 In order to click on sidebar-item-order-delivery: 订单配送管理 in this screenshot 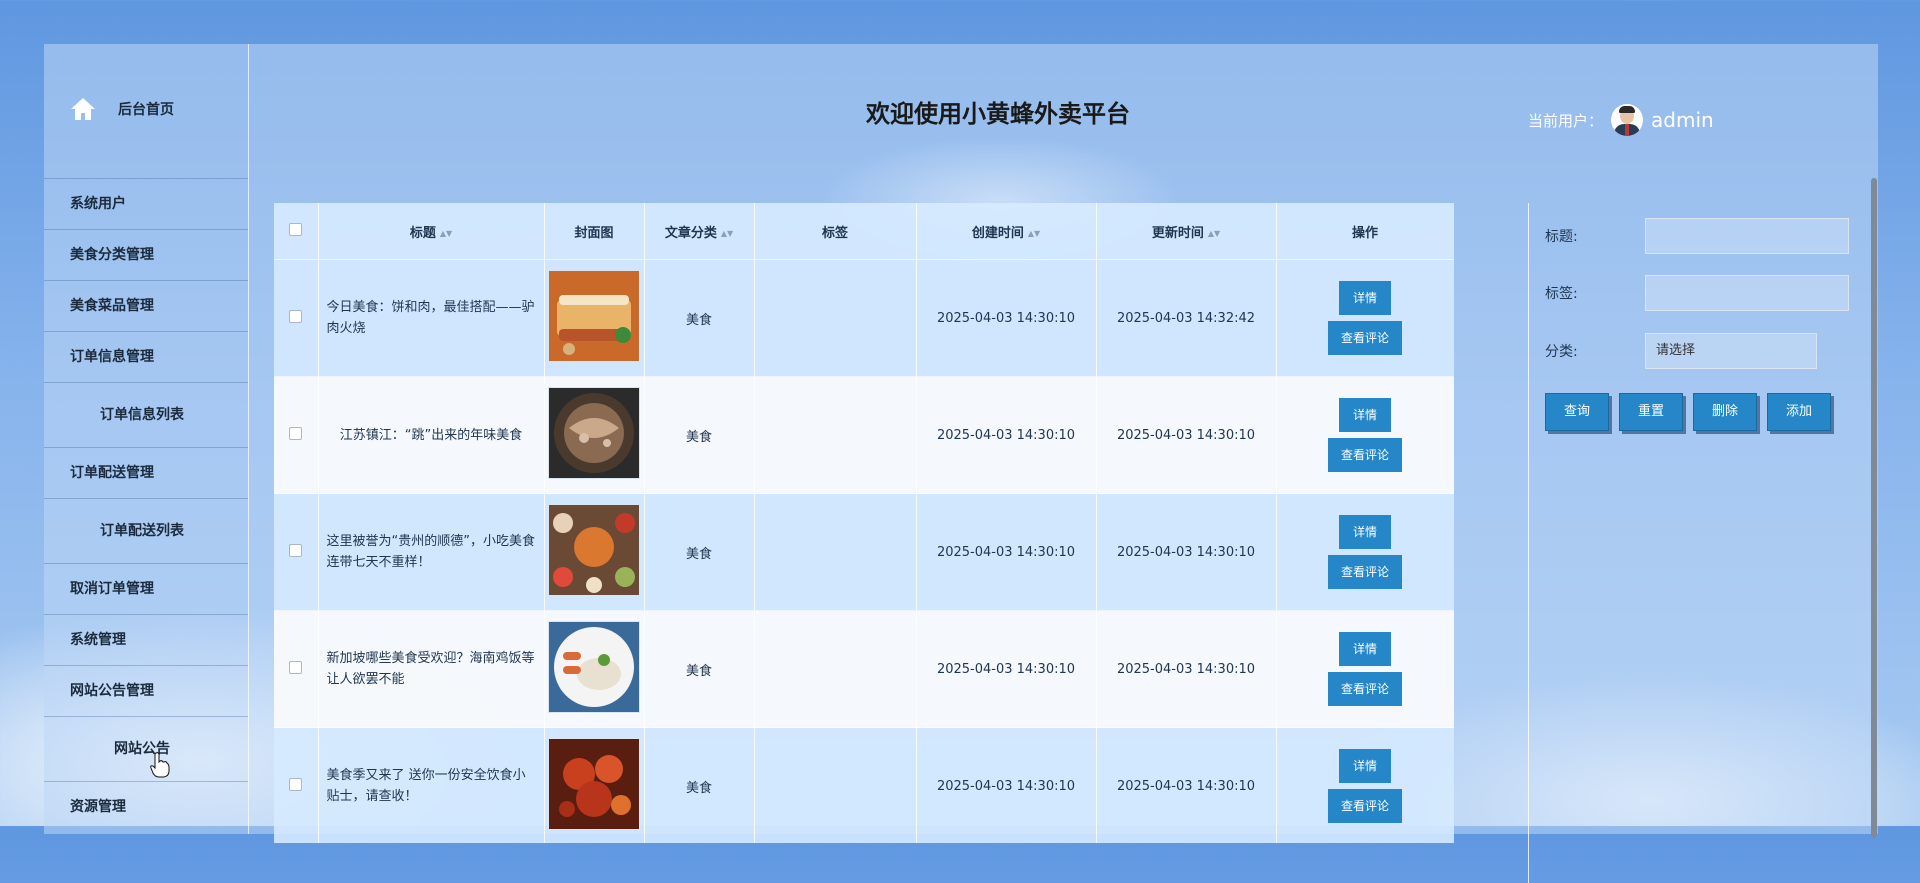, I will do `click(146, 472)`.